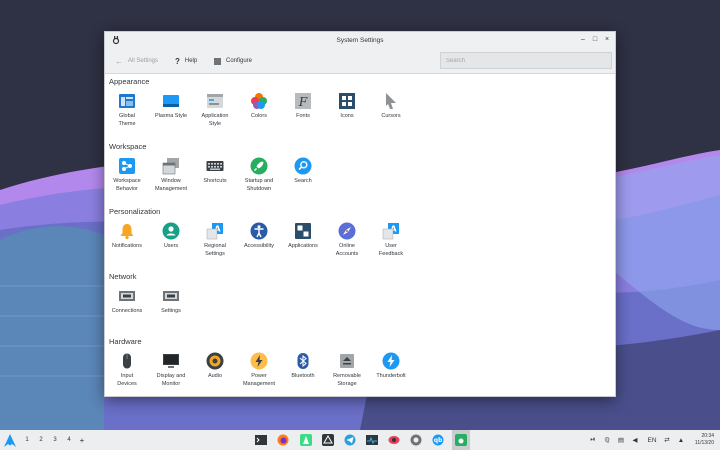 This screenshot has width=720, height=450. I want to click on arch-logo-icon, so click(10, 440).